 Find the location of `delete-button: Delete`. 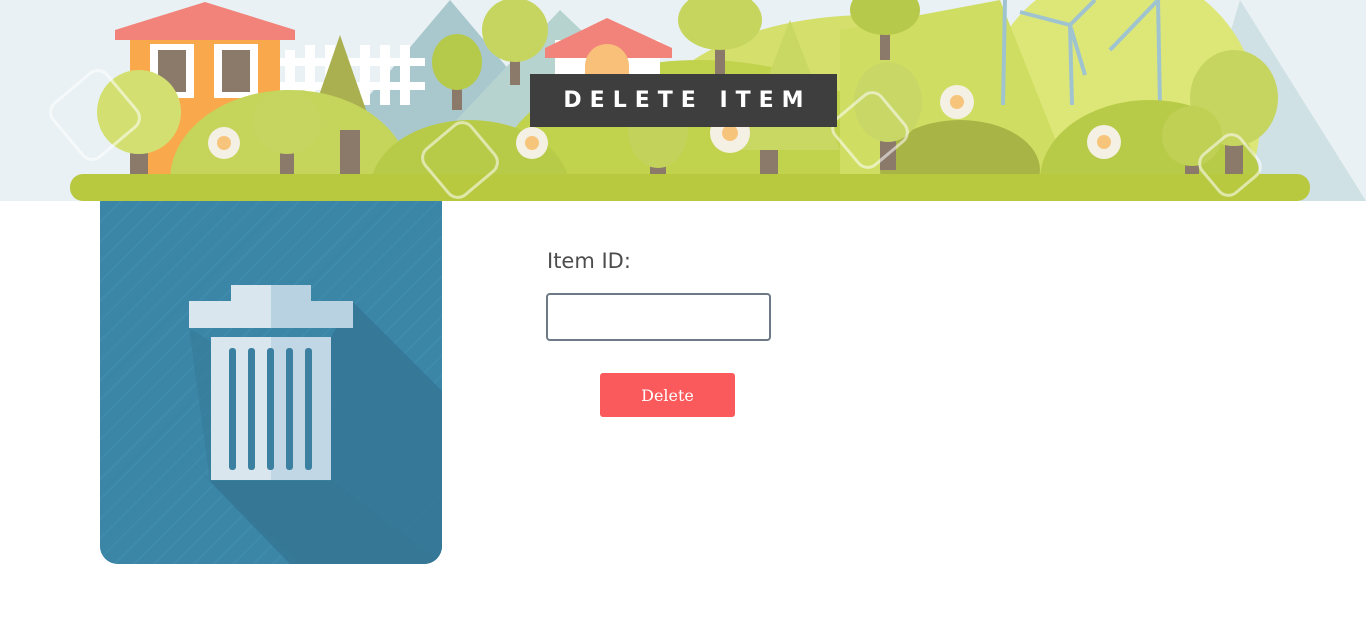

delete-button: Delete is located at coordinates (667, 395).